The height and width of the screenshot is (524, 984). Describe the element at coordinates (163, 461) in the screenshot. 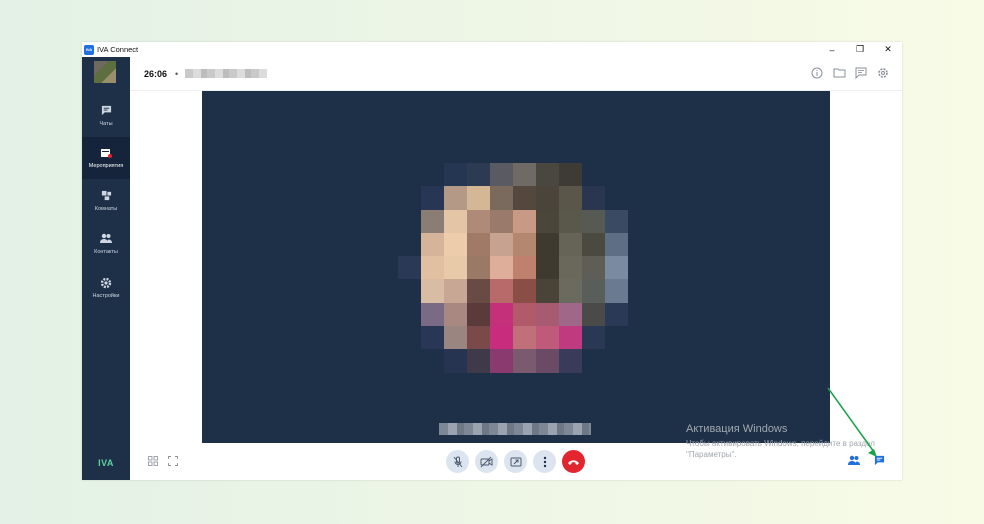

I see `layout-controls` at that location.